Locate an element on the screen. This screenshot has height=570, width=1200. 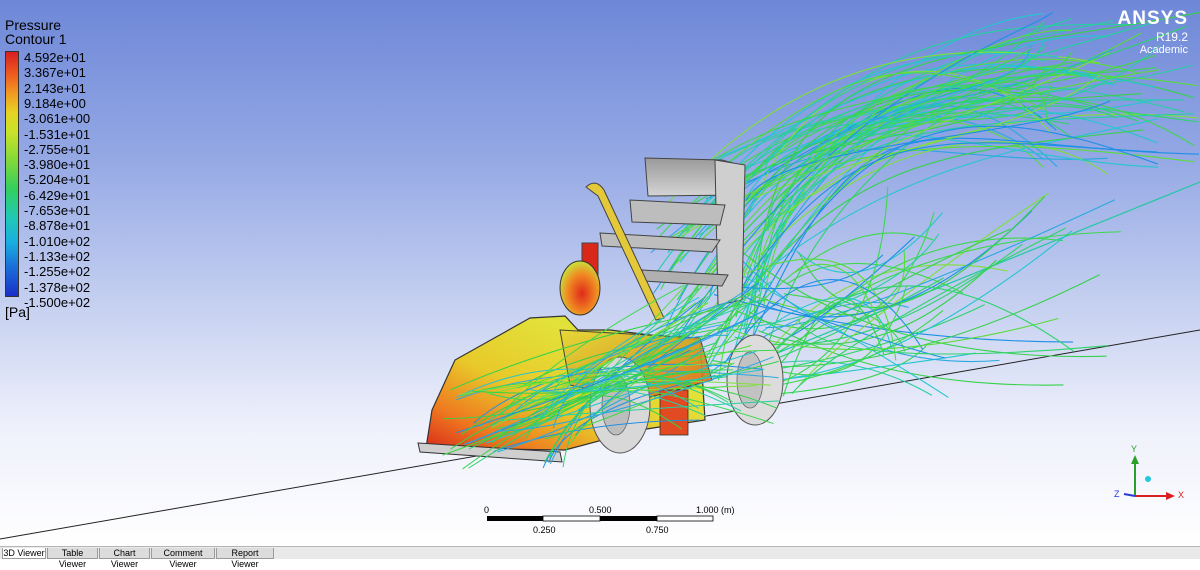
legend-color-bar is located at coordinates (12, 174).